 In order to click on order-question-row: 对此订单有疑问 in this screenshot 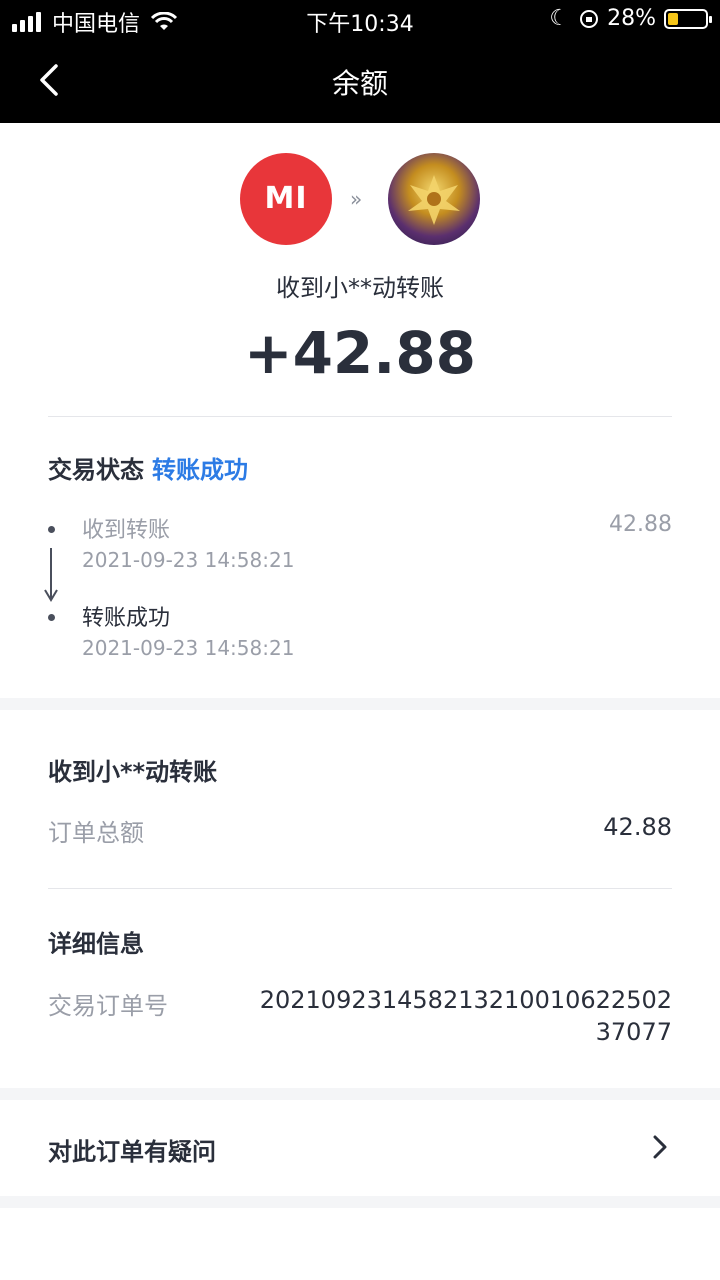, I will do `click(360, 1148)`.